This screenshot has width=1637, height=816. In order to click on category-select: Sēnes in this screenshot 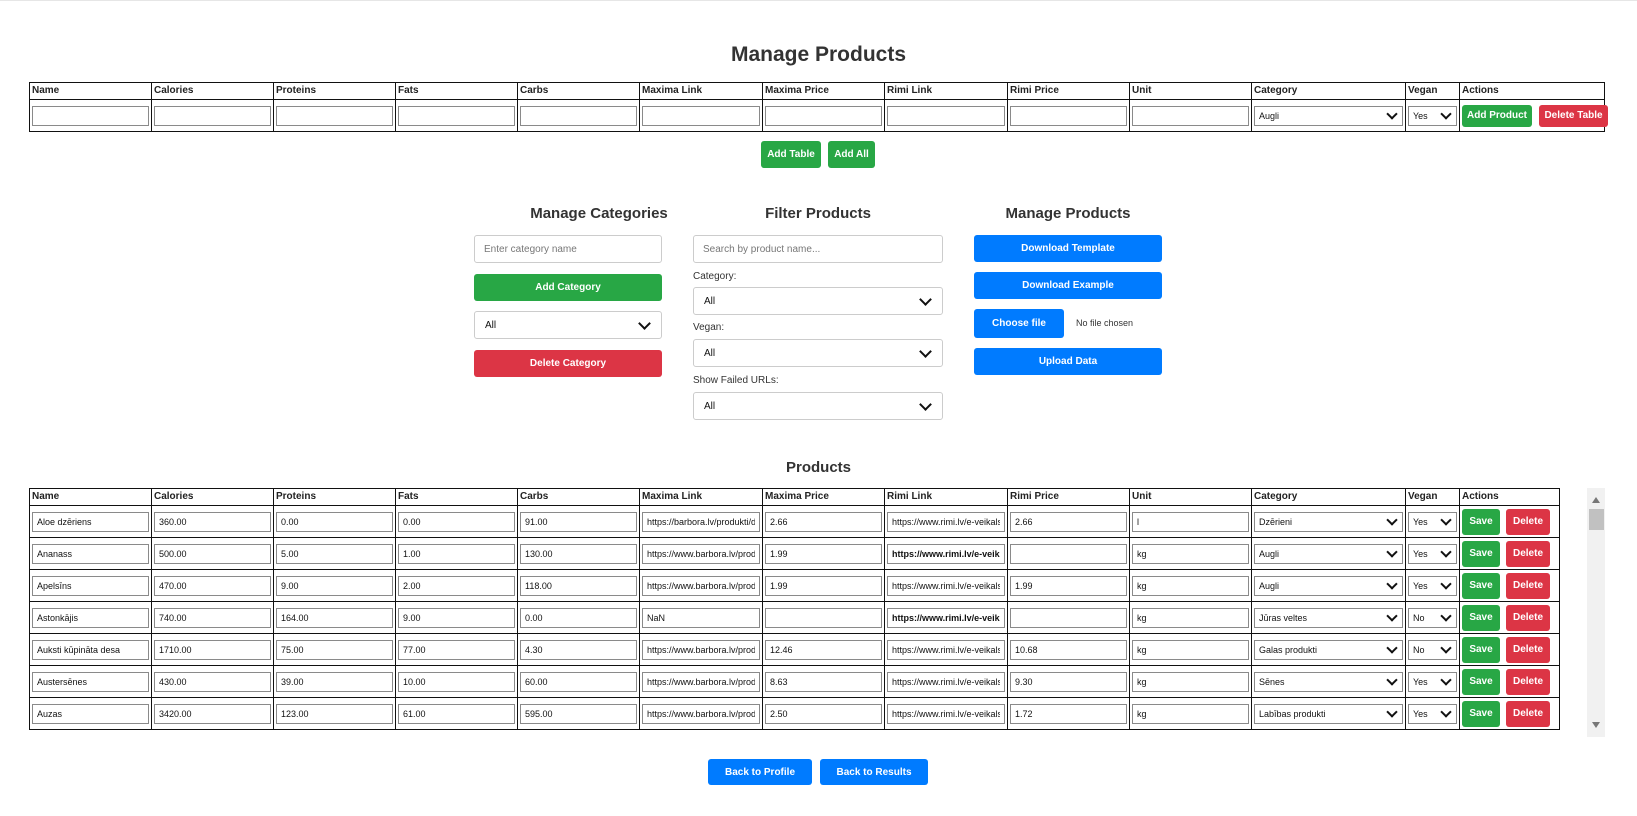, I will do `click(1328, 681)`.